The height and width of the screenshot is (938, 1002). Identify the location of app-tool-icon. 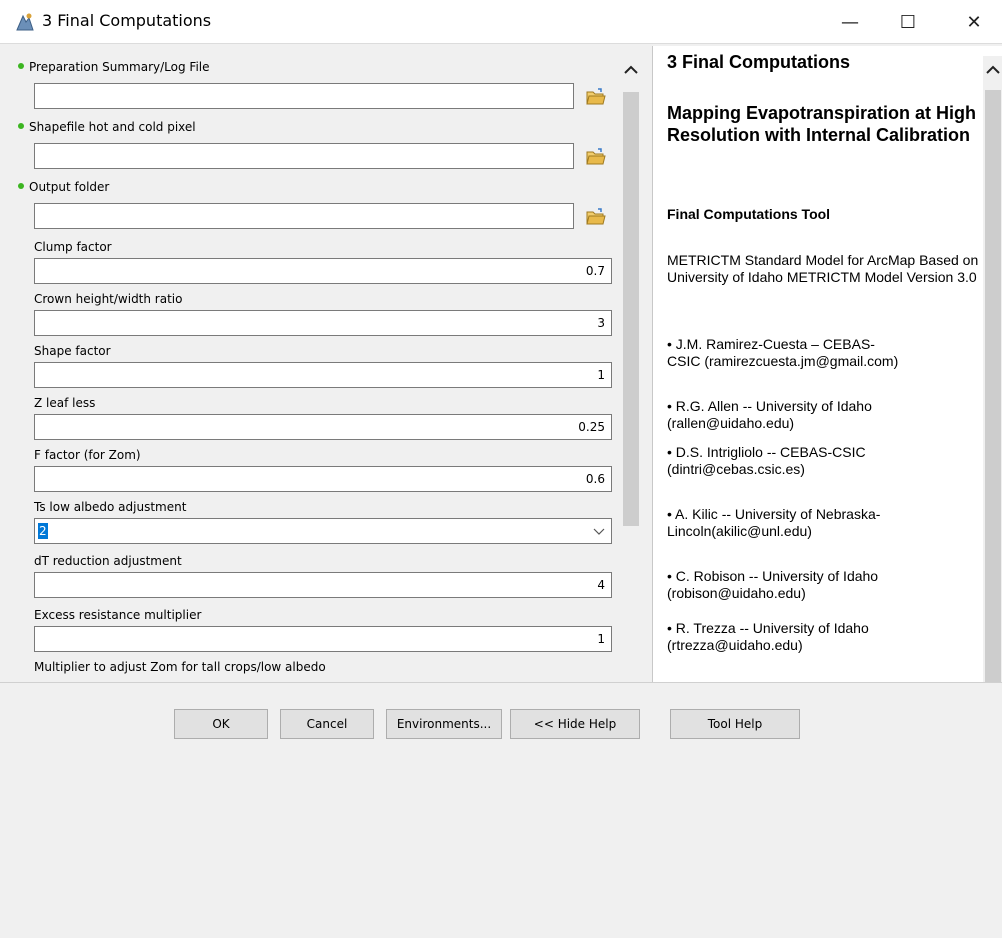
(25, 22).